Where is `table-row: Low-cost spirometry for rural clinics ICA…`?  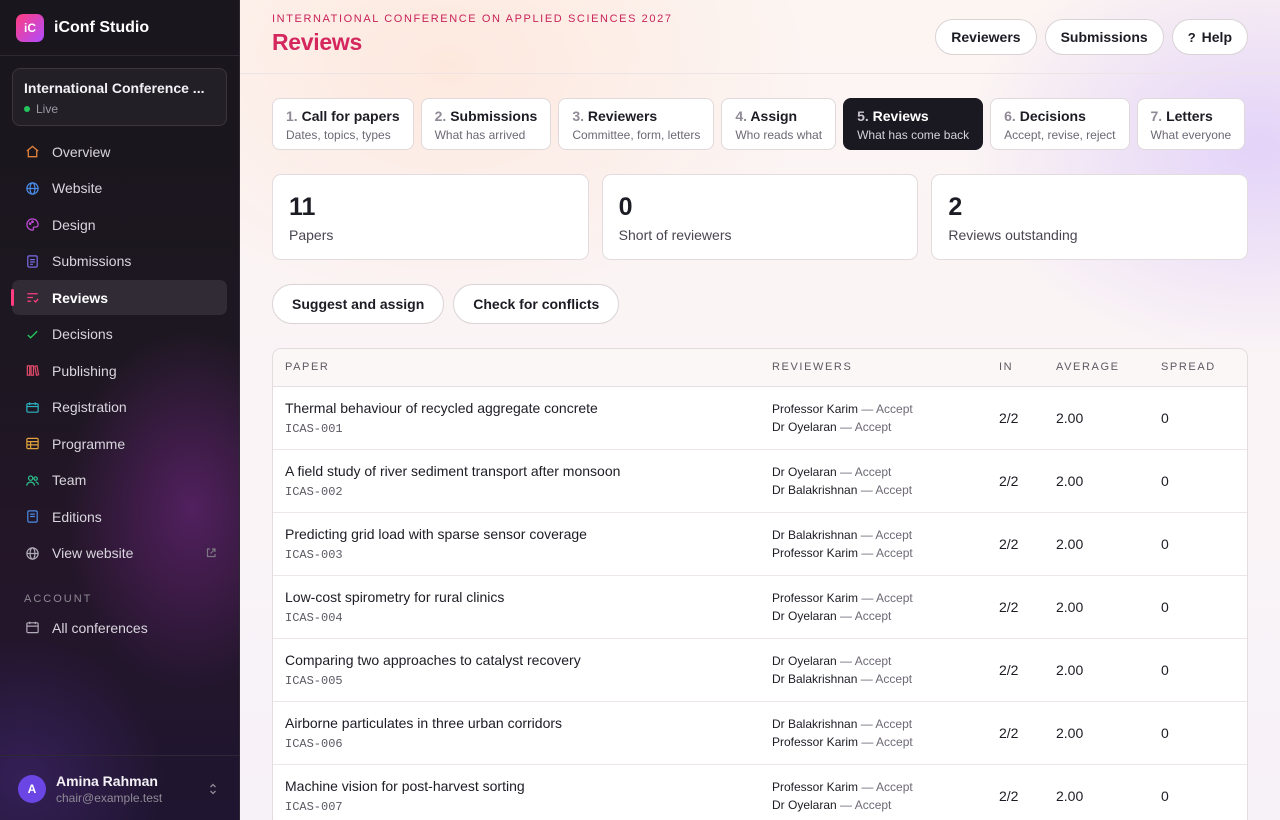
table-row: Low-cost spirometry for rural clinics ICA… is located at coordinates (760, 607).